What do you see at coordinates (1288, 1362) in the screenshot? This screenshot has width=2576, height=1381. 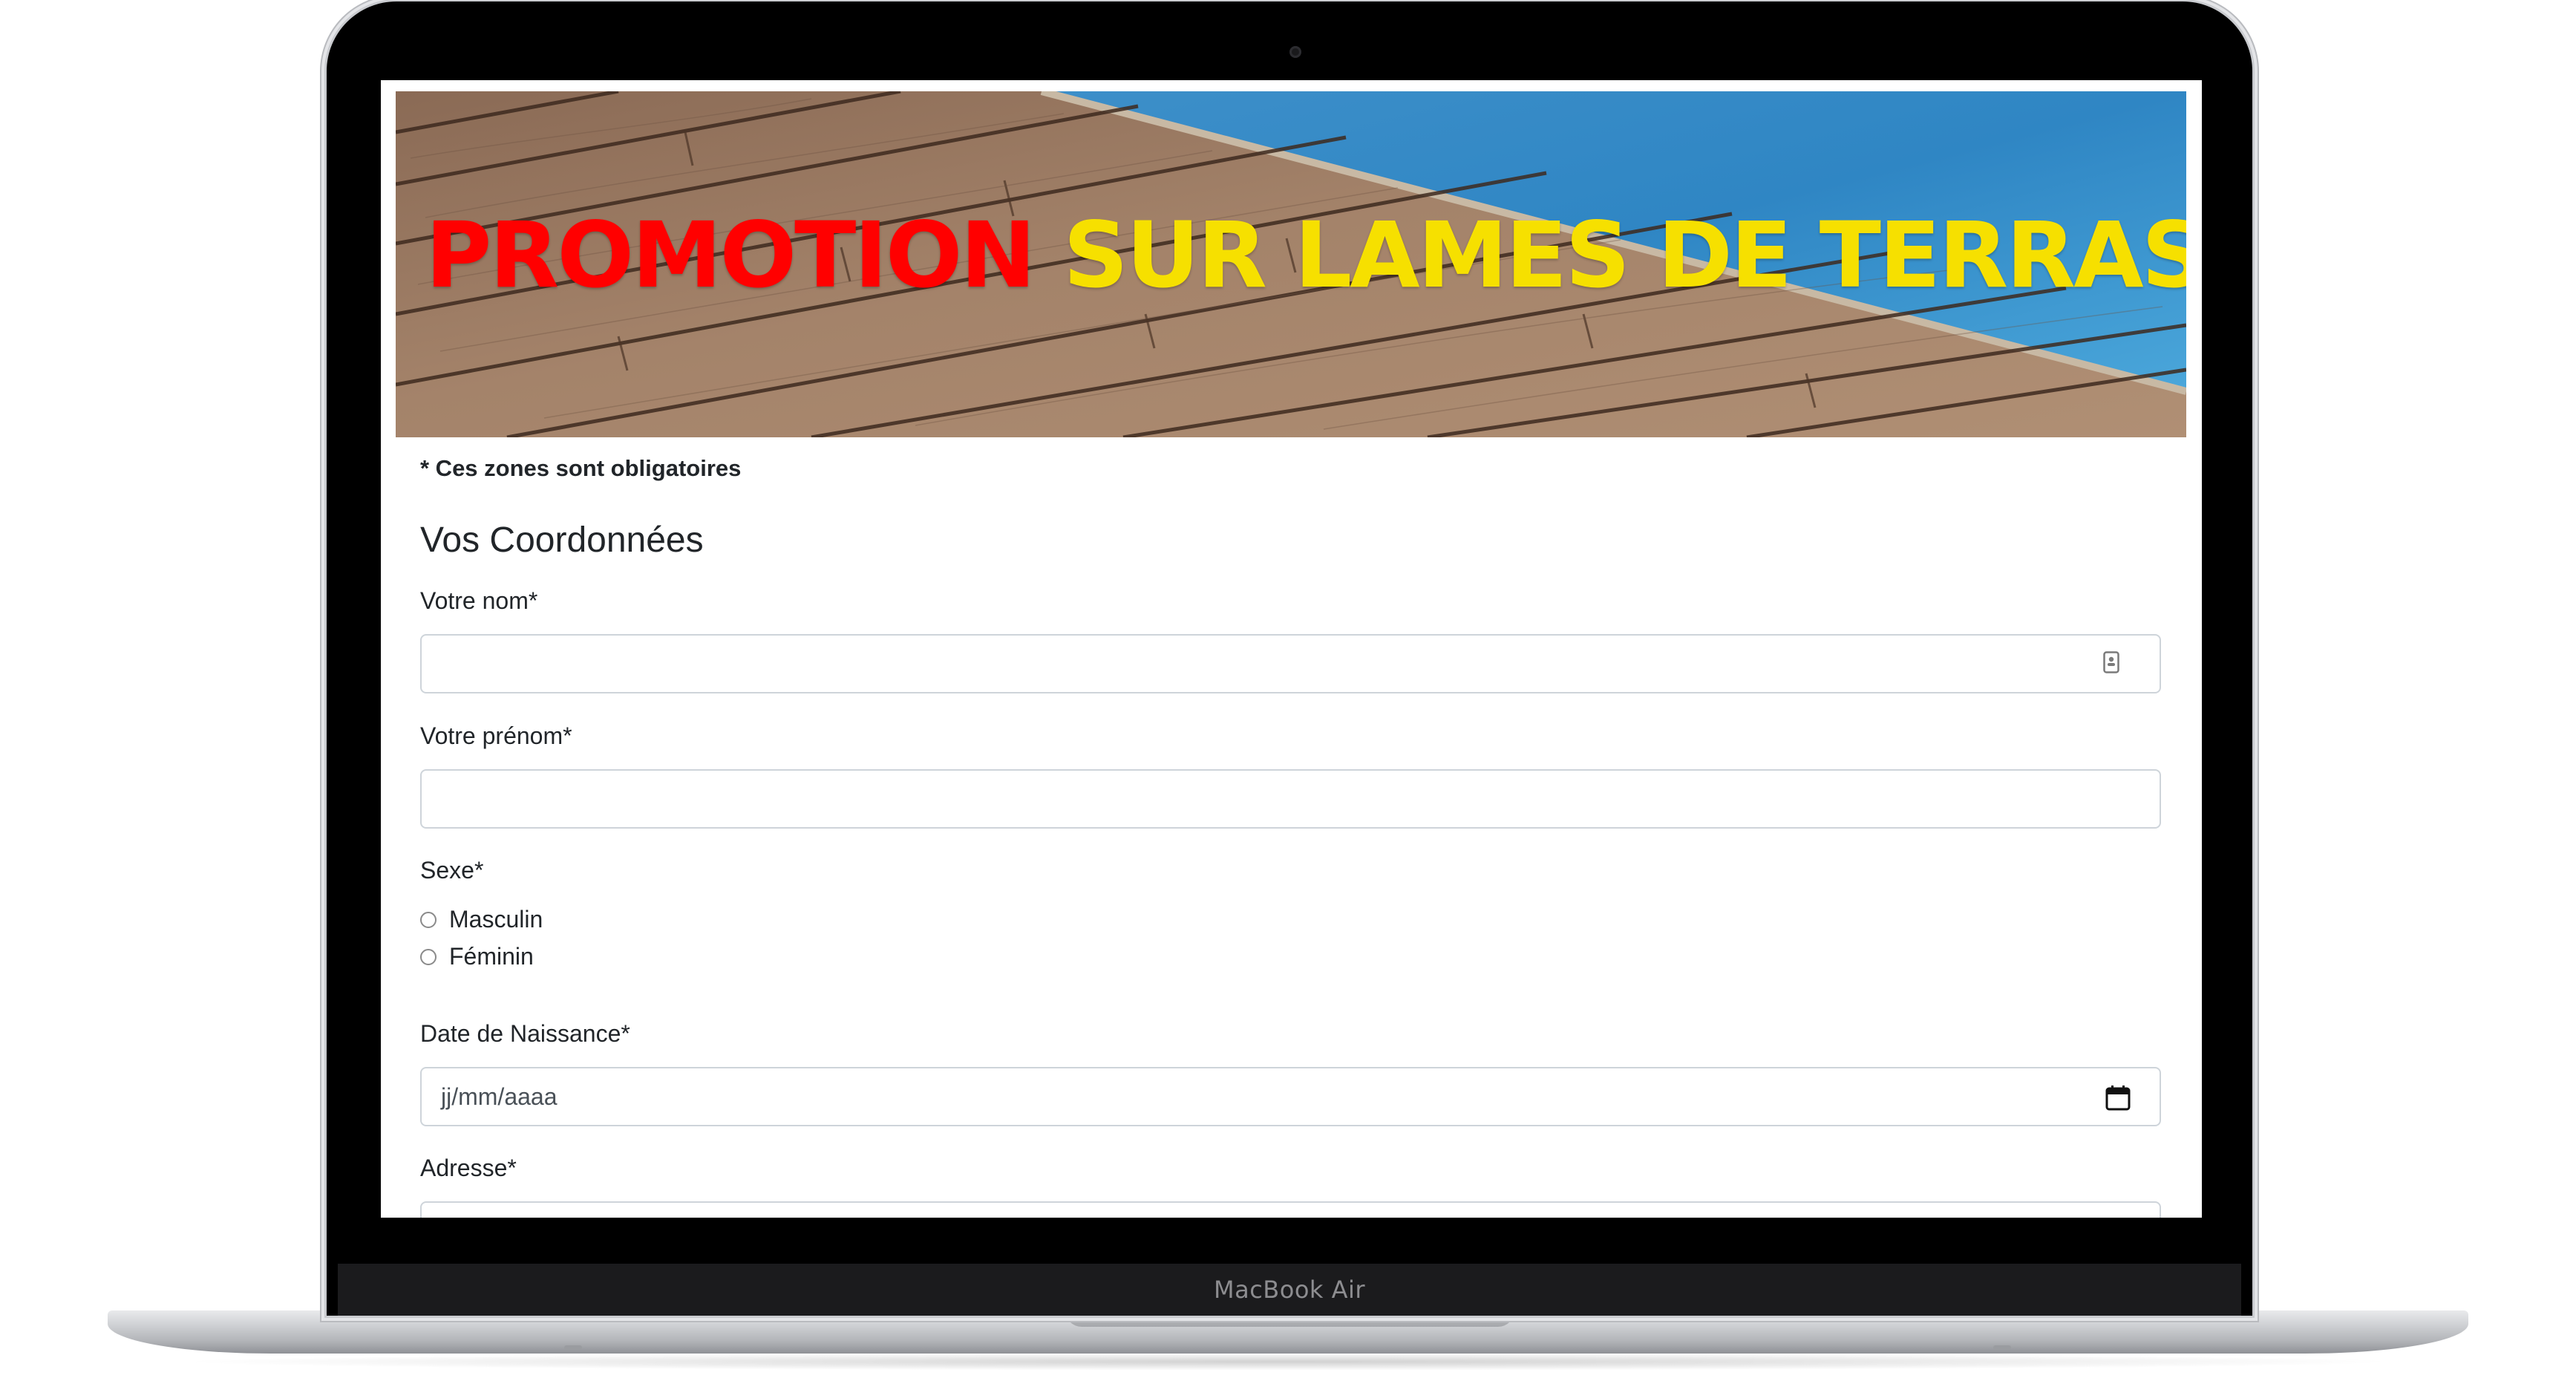 I see `laptop-shadow` at bounding box center [1288, 1362].